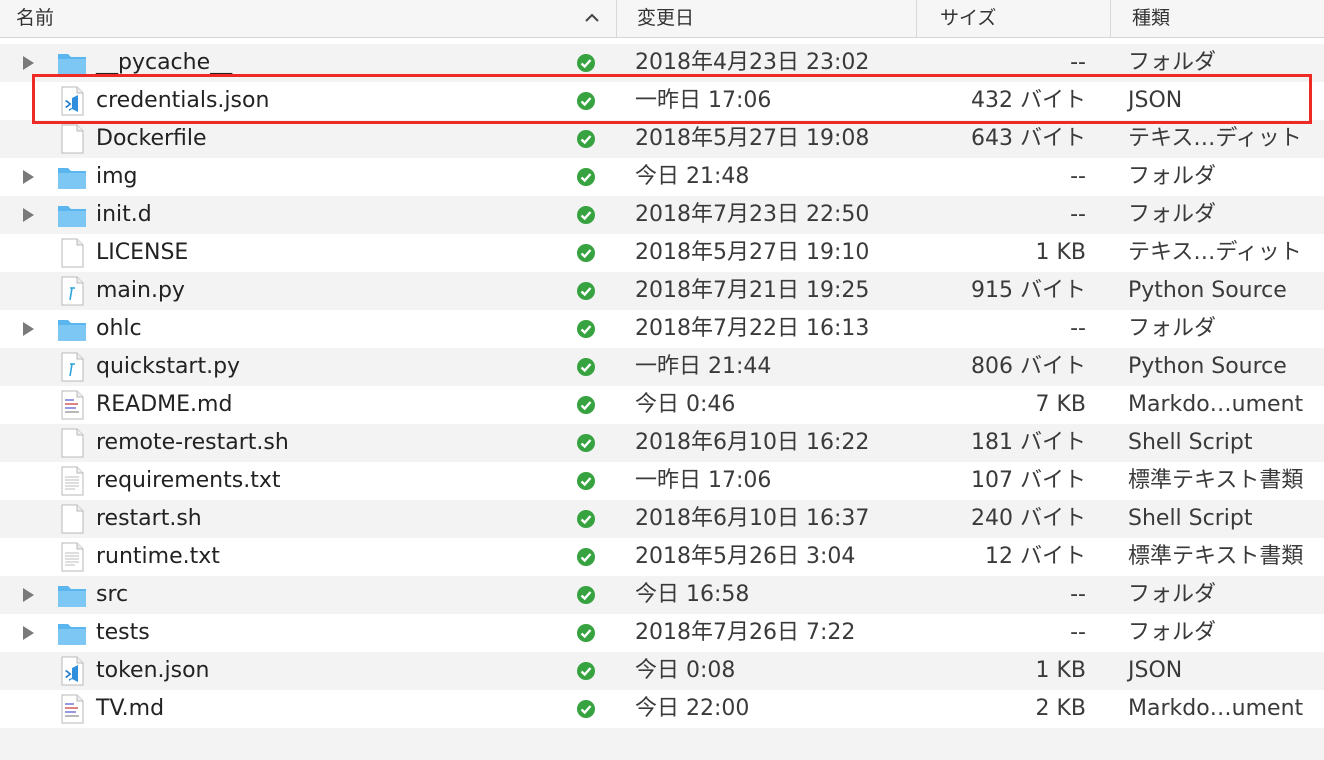 This screenshot has height=760, width=1324. What do you see at coordinates (1190, 518) in the screenshot?
I see `file-kind: Shell Script` at bounding box center [1190, 518].